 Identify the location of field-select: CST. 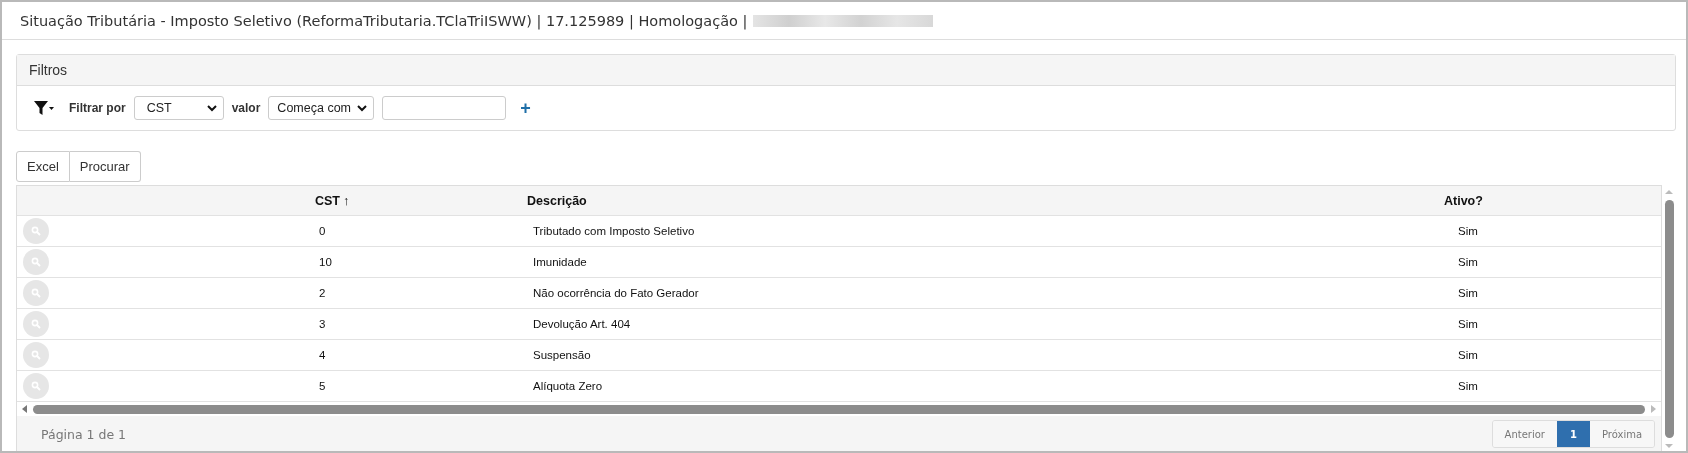
(178, 108).